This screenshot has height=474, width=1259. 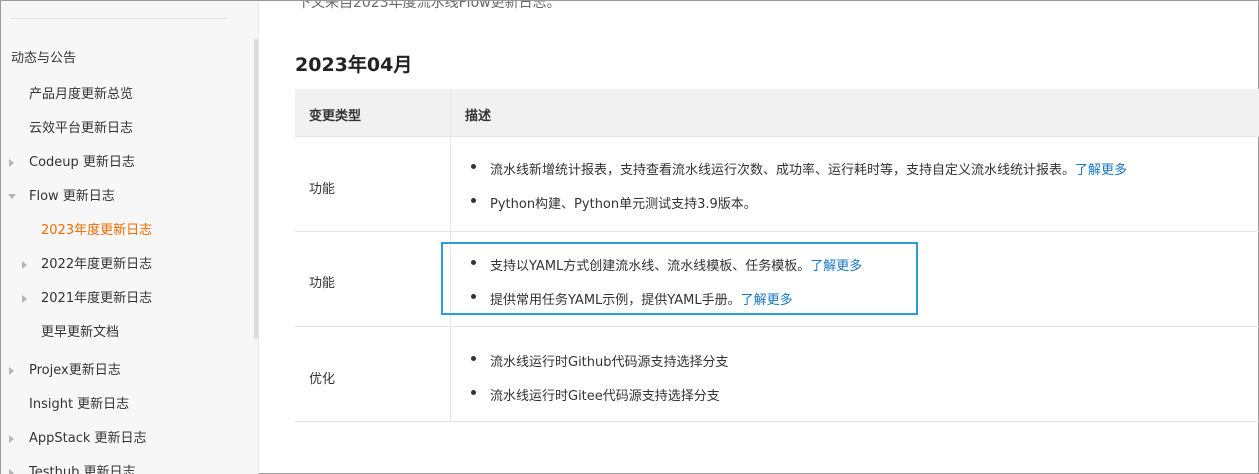 What do you see at coordinates (12, 196) in the screenshot?
I see `chevron-down-icon` at bounding box center [12, 196].